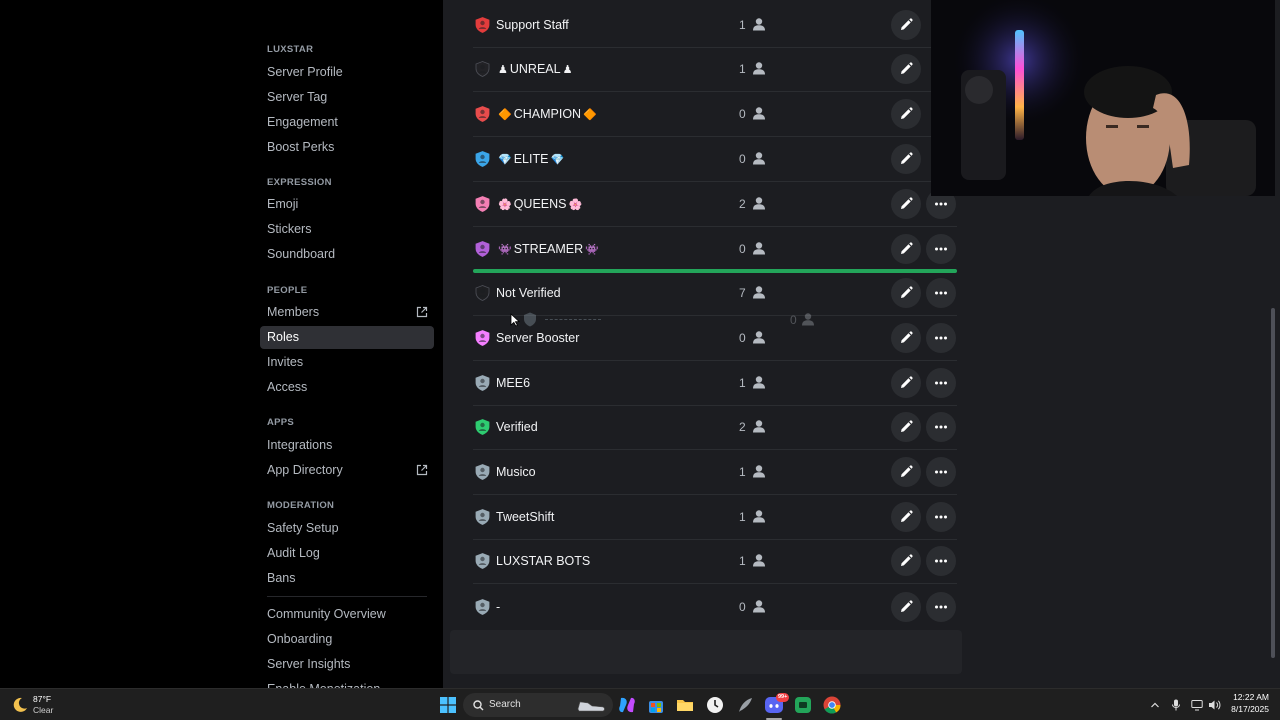 The image size is (1280, 720). Describe the element at coordinates (347, 387) in the screenshot. I see `sidebar-item-access: Access` at that location.